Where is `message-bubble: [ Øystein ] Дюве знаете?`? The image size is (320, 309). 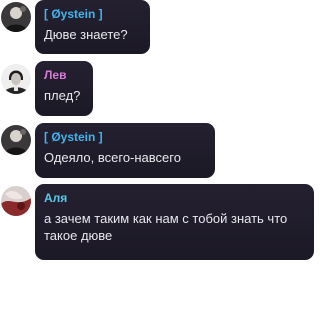
message-bubble: [ Øystein ] Дюве знаете? is located at coordinates (92, 27).